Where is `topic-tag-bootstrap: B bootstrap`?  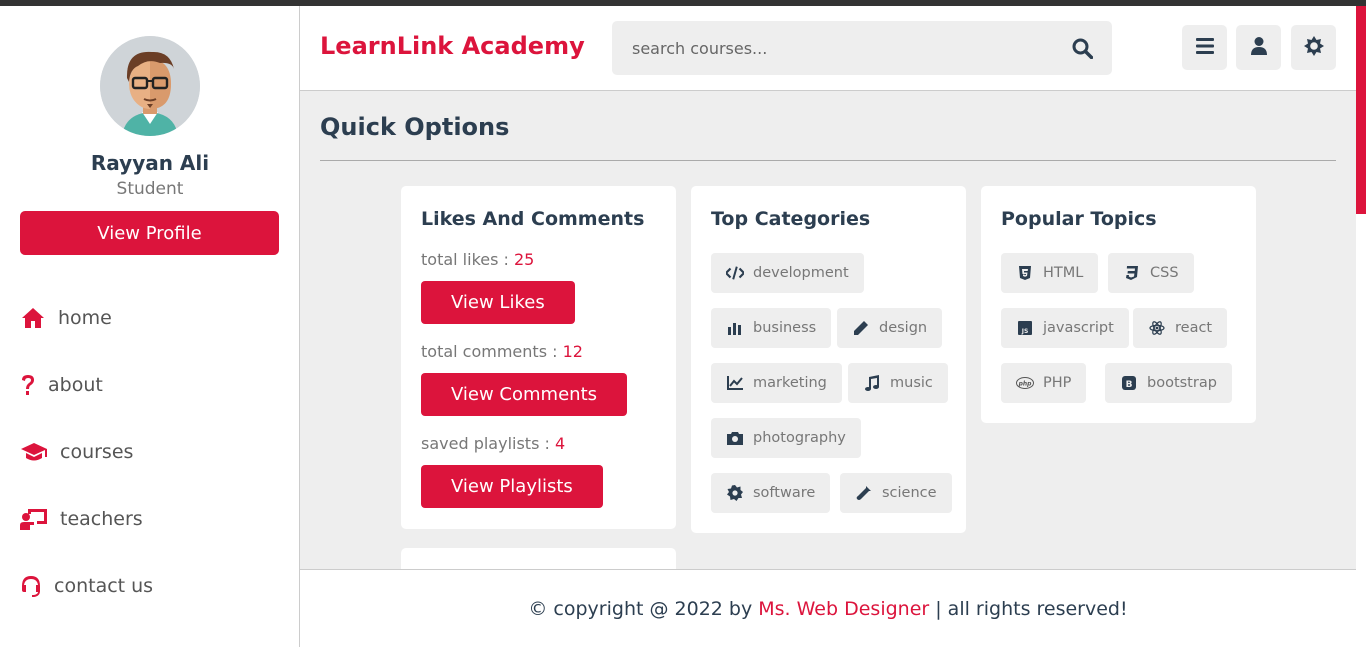
topic-tag-bootstrap: B bootstrap is located at coordinates (1168, 383).